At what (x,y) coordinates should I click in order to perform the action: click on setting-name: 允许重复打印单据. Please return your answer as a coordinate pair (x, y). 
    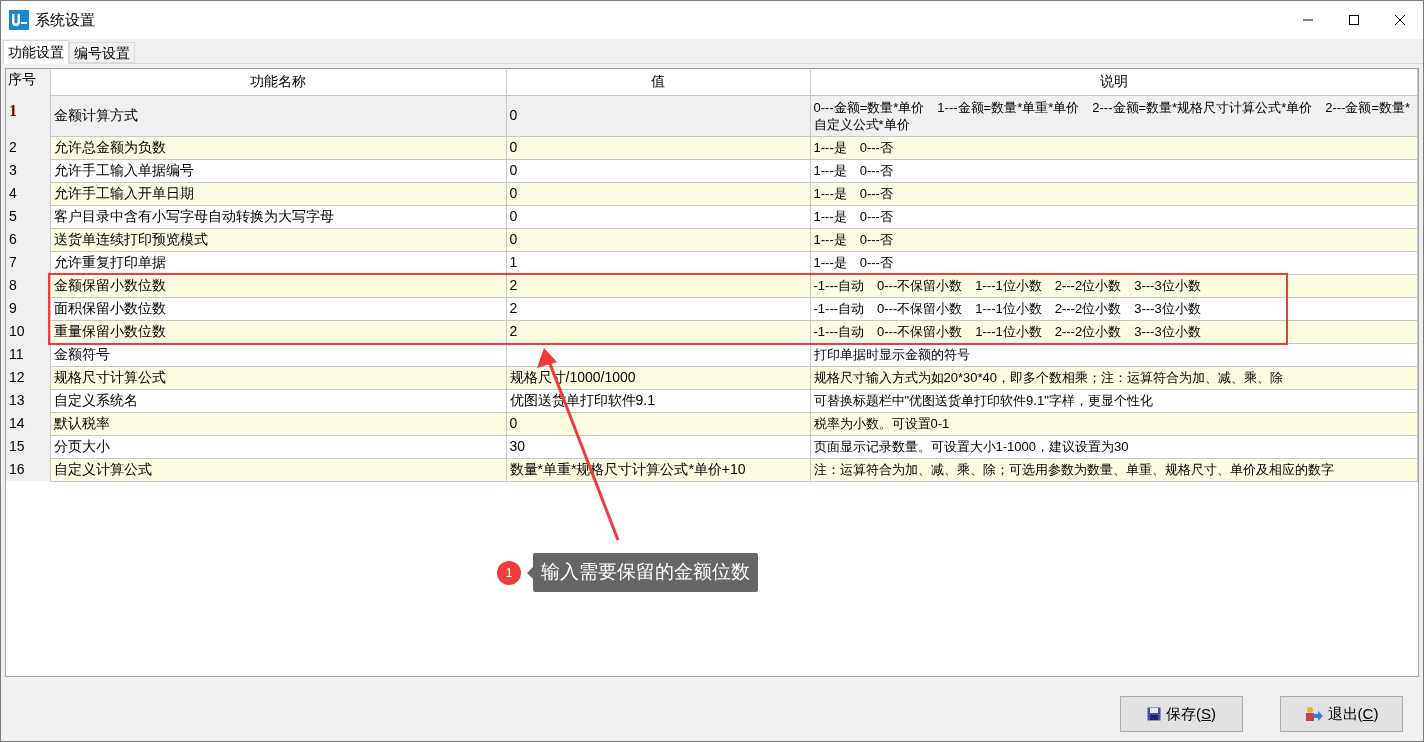
    Looking at the image, I should click on (109, 262).